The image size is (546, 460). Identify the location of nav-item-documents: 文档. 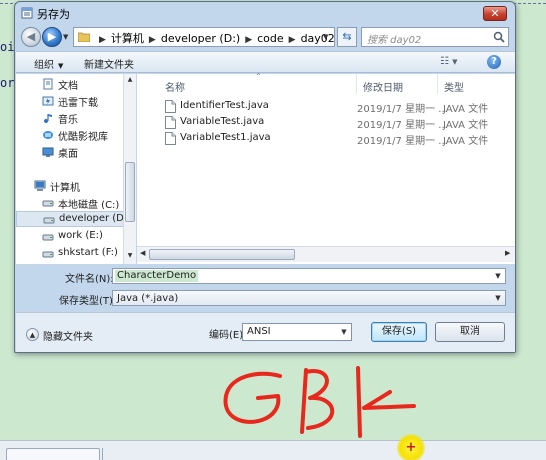
(75, 84).